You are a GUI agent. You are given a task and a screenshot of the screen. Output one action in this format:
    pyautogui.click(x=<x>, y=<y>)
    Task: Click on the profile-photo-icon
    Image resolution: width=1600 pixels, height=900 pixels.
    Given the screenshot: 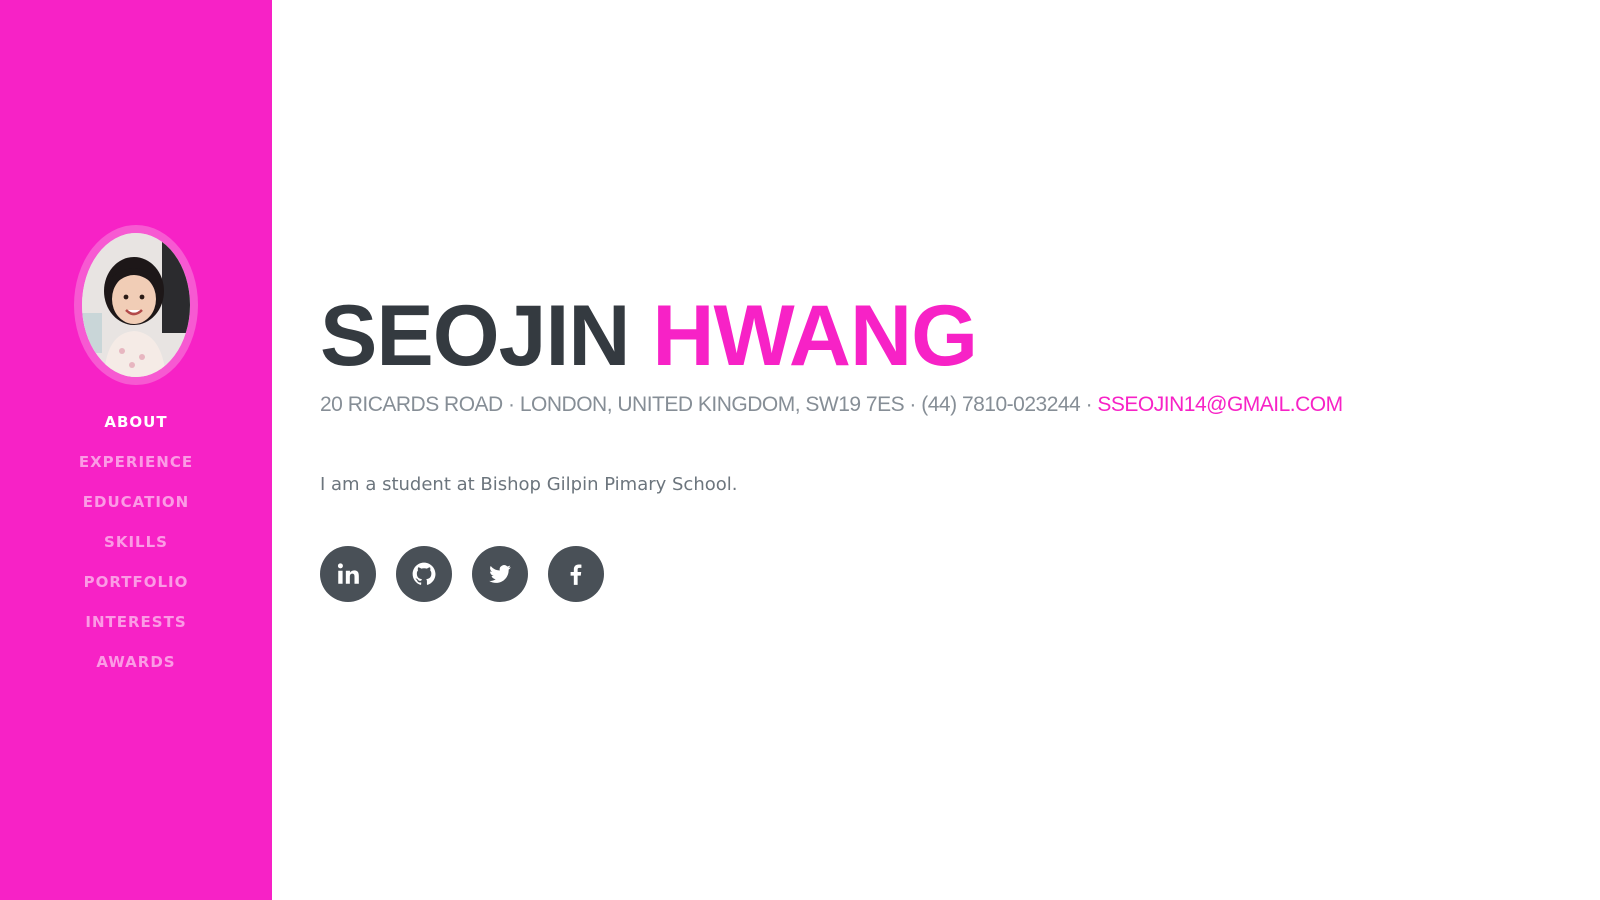 What is the action you would take?
    pyautogui.click(x=136, y=305)
    